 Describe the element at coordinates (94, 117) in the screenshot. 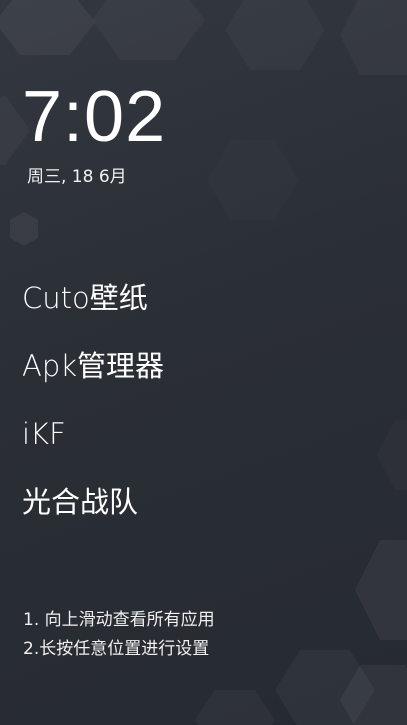

I see `clock-time: 7:02` at that location.